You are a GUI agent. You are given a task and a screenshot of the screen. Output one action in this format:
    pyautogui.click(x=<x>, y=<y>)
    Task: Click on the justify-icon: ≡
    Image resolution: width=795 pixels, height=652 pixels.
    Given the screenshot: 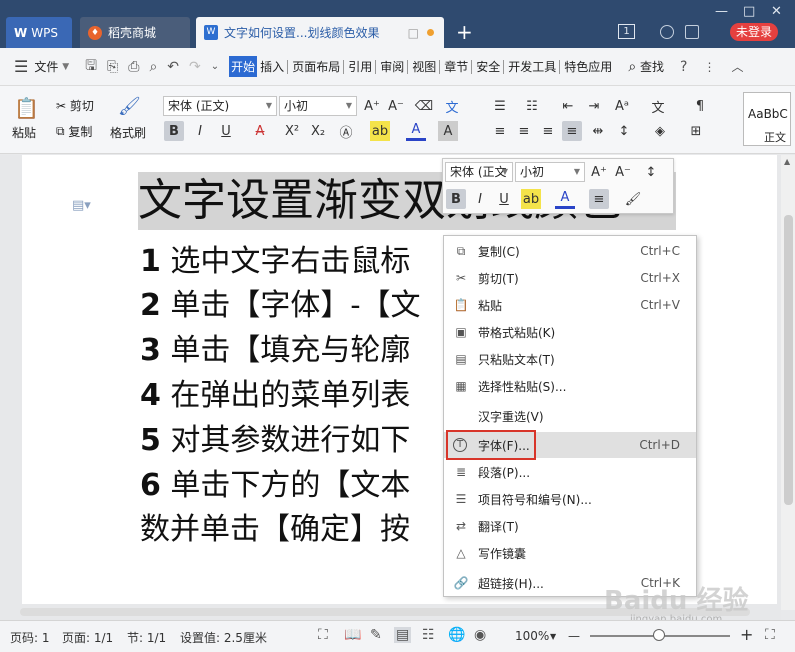 What is the action you would take?
    pyautogui.click(x=572, y=131)
    